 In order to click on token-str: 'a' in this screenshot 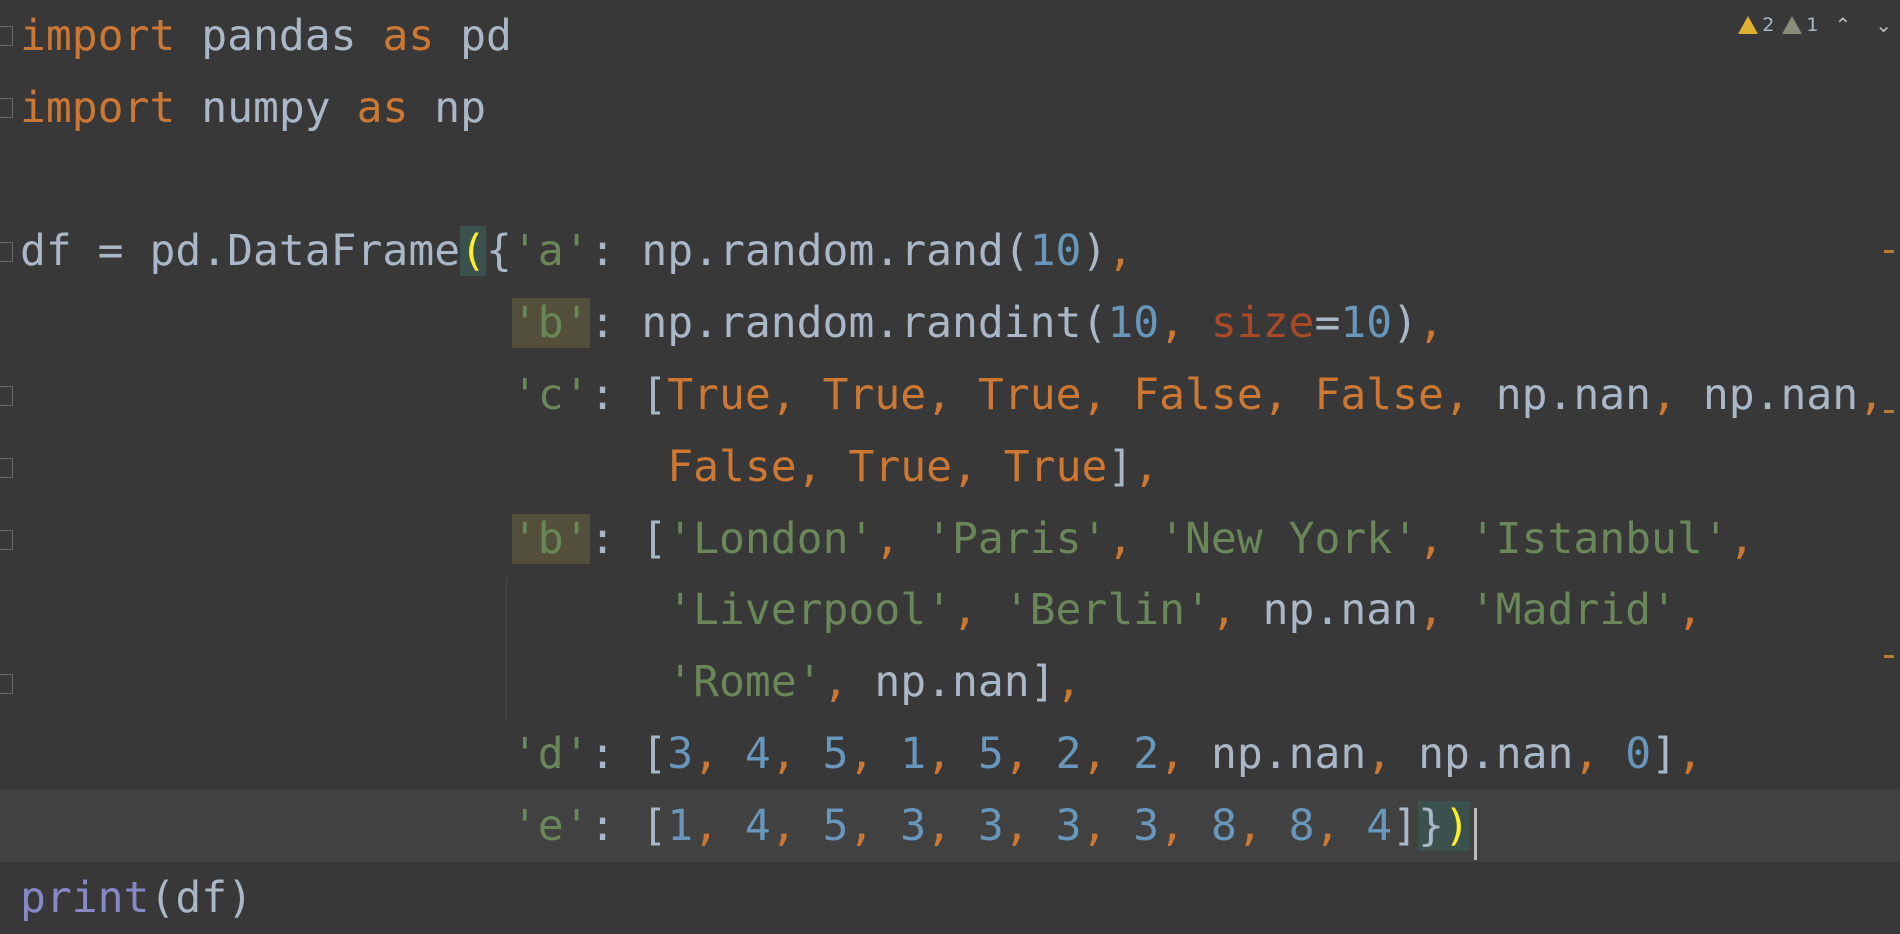, I will do `click(550, 251)`.